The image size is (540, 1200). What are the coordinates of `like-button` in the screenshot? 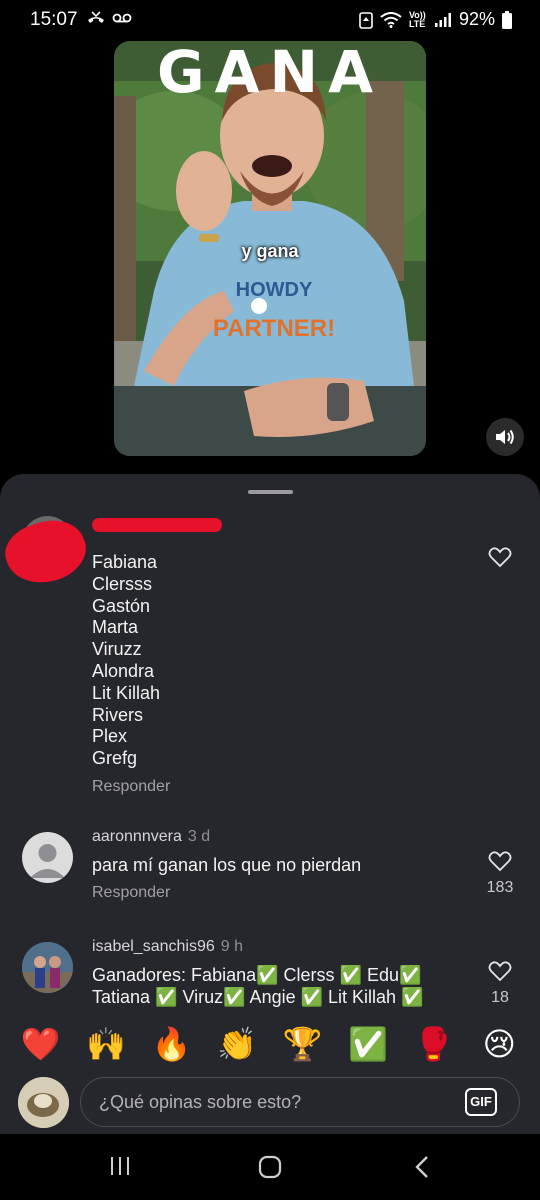 It's located at (500, 559).